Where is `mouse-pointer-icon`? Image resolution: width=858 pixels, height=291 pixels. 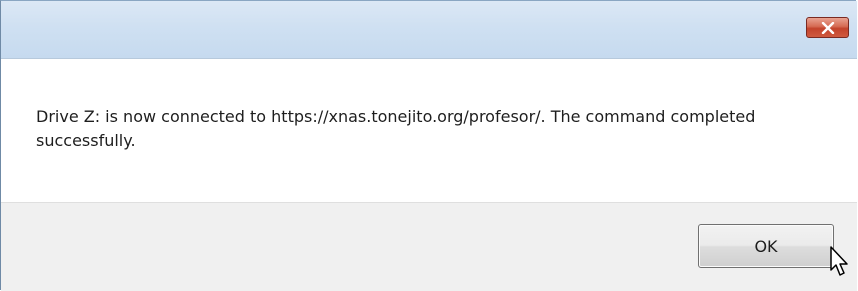
mouse-pointer-icon is located at coordinates (840, 264).